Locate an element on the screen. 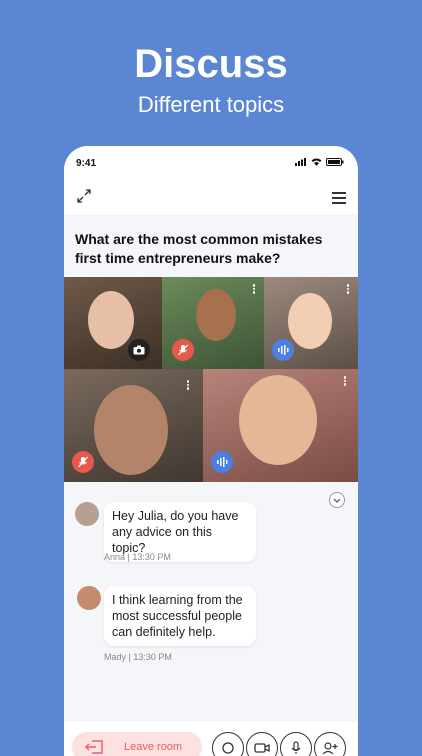  message-meta: Mady | 13:30 PM is located at coordinates (138, 657).